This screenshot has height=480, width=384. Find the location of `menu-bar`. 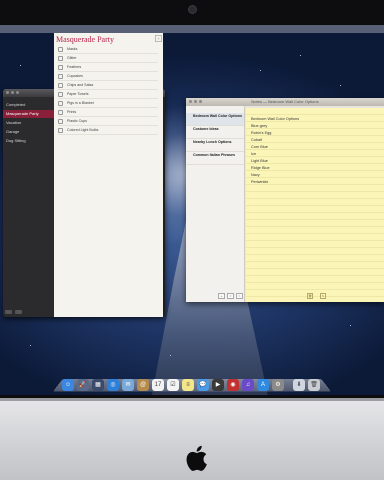

menu-bar is located at coordinates (192, 29).